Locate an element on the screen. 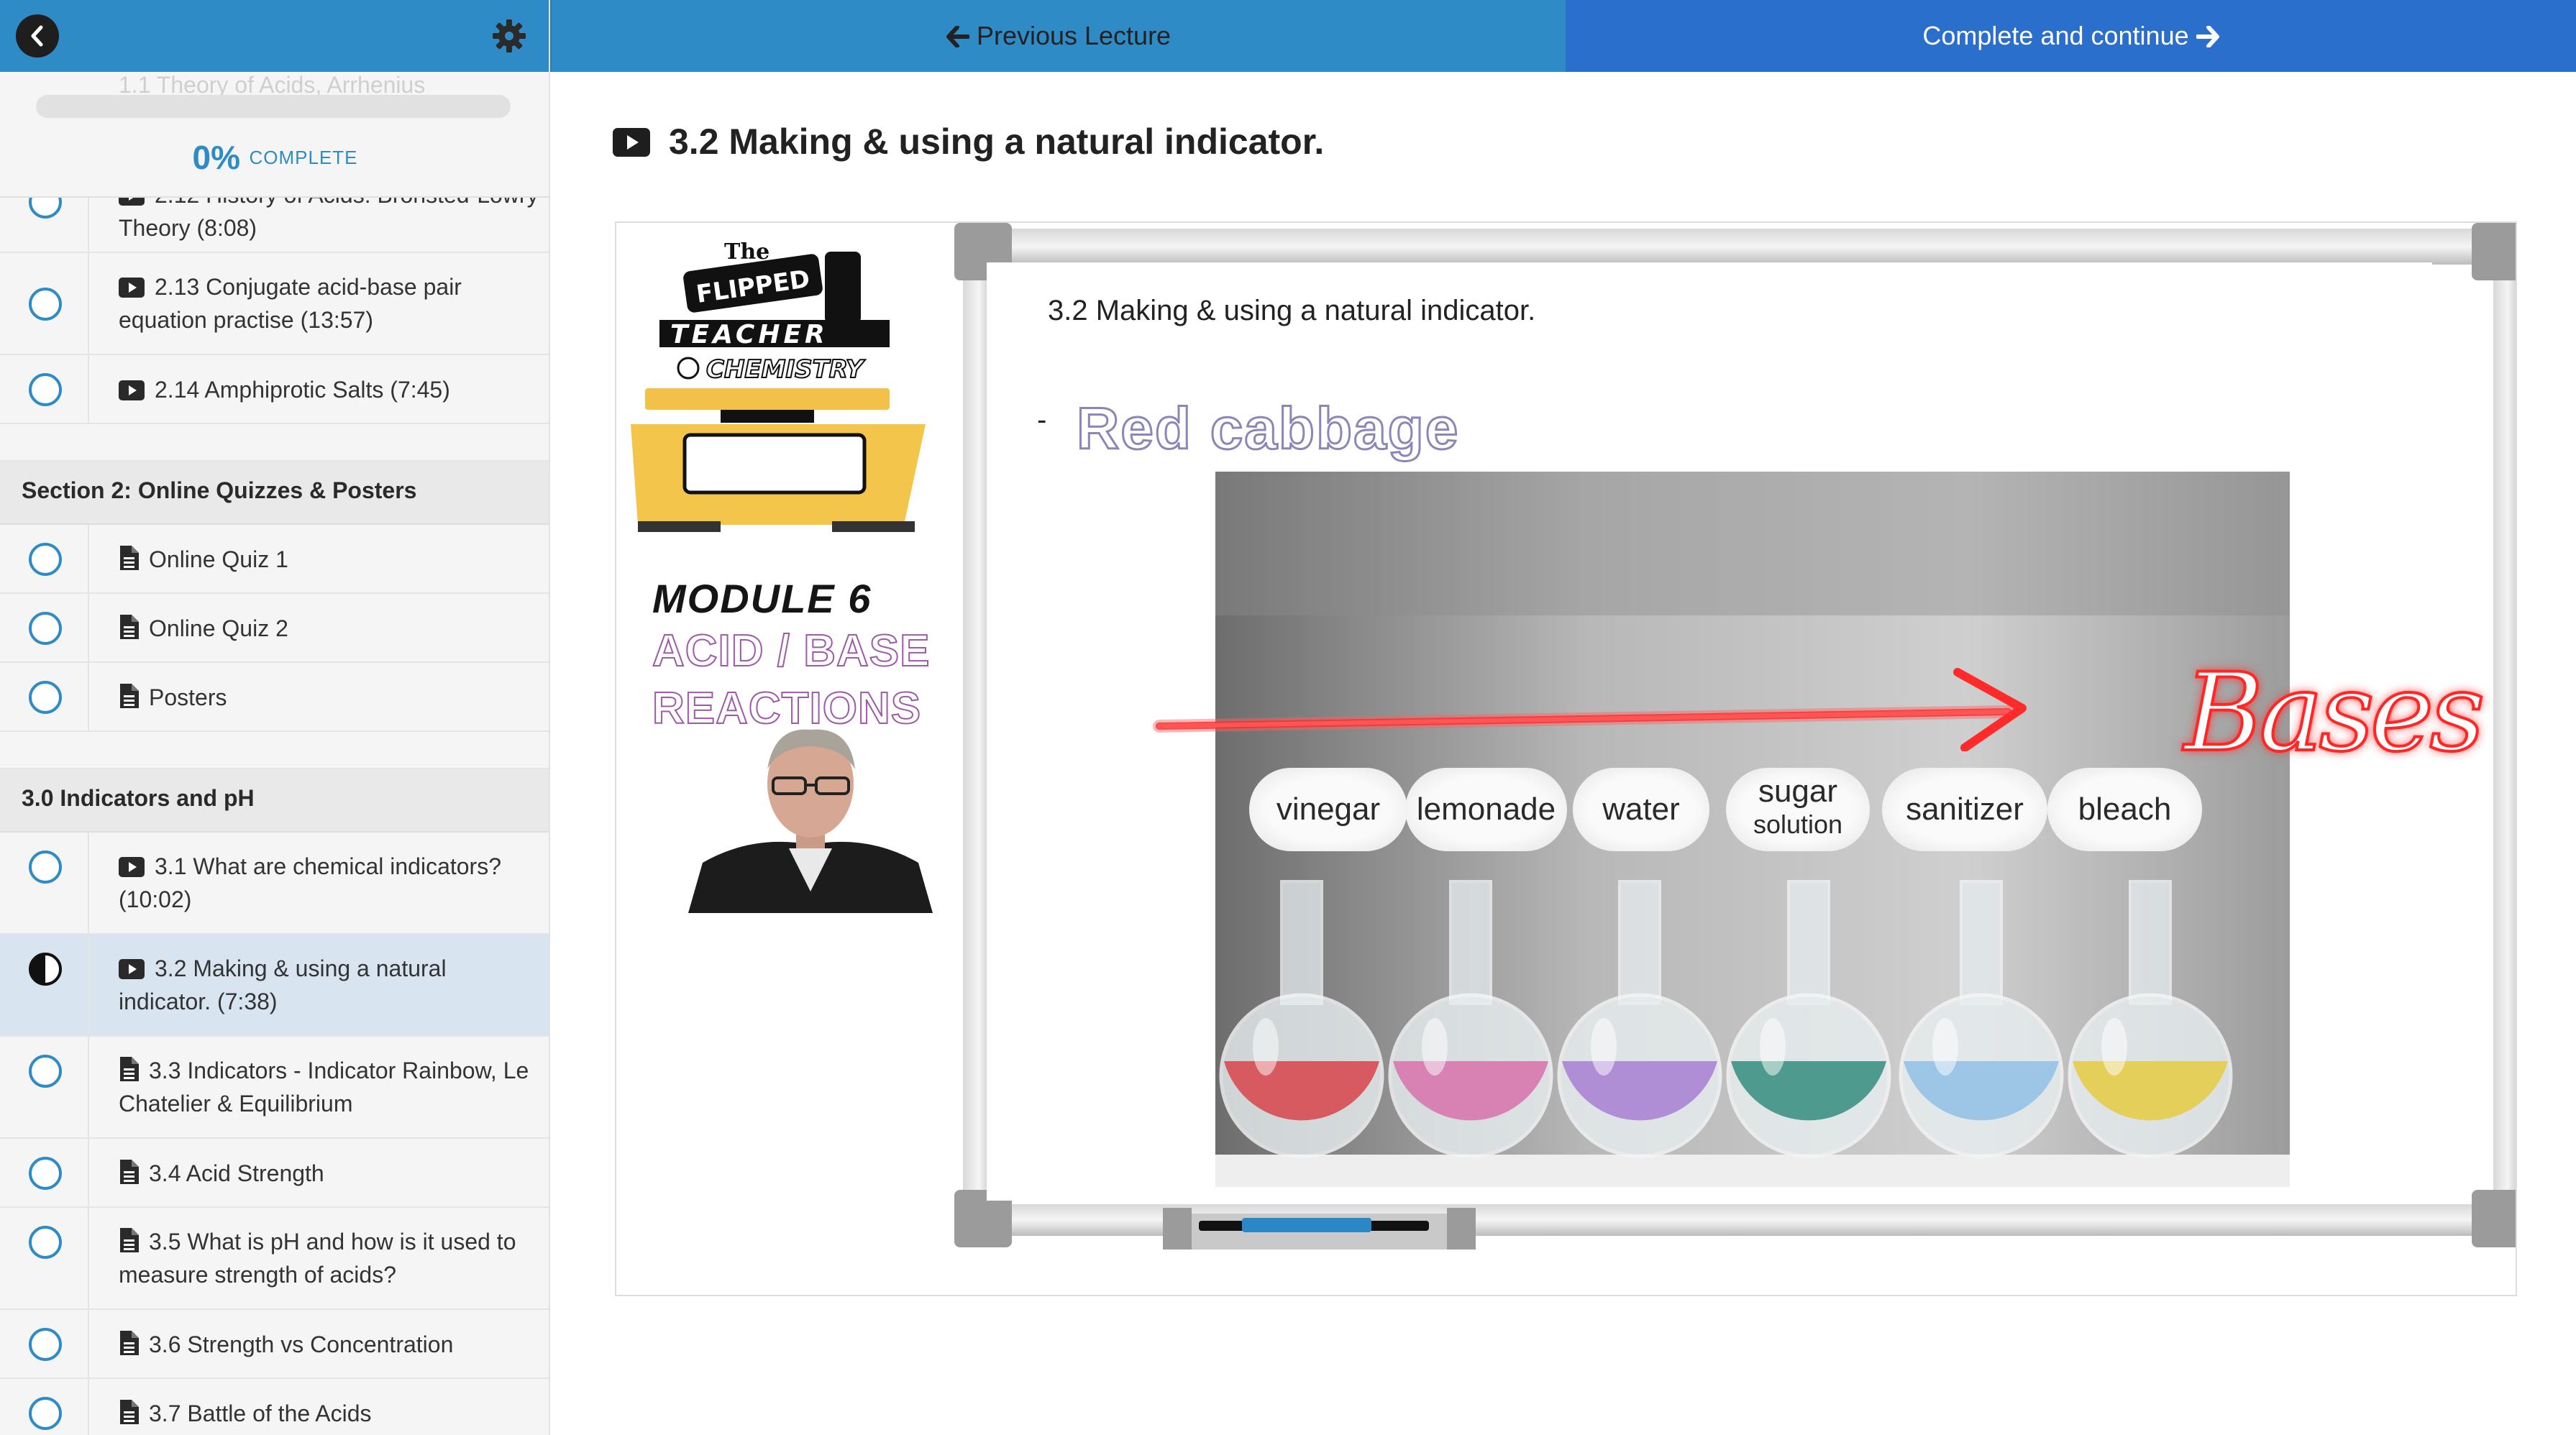 The height and width of the screenshot is (1435, 2576). half-complete-circle-icon is located at coordinates (45, 969).